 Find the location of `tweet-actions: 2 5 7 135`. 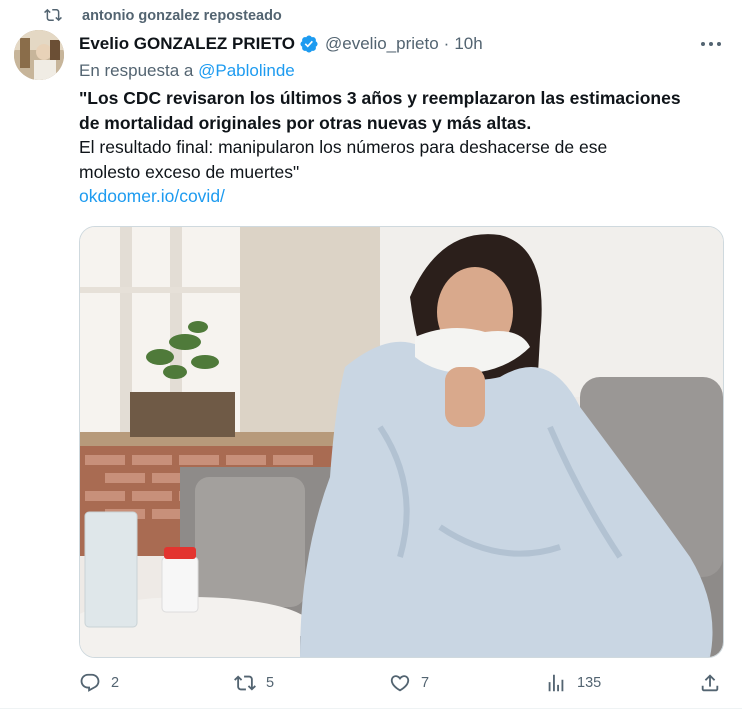

tweet-actions: 2 5 7 135 is located at coordinates (403, 683).